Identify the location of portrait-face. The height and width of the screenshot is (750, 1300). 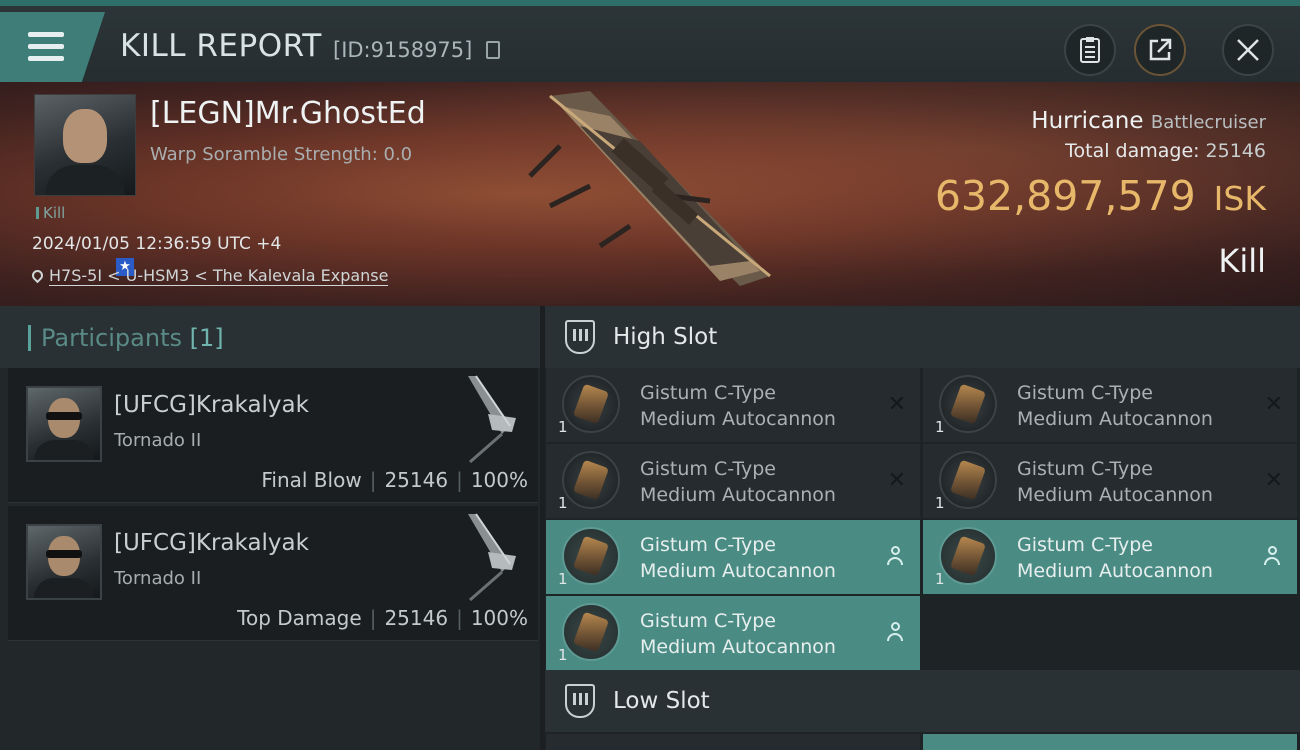
(85, 136).